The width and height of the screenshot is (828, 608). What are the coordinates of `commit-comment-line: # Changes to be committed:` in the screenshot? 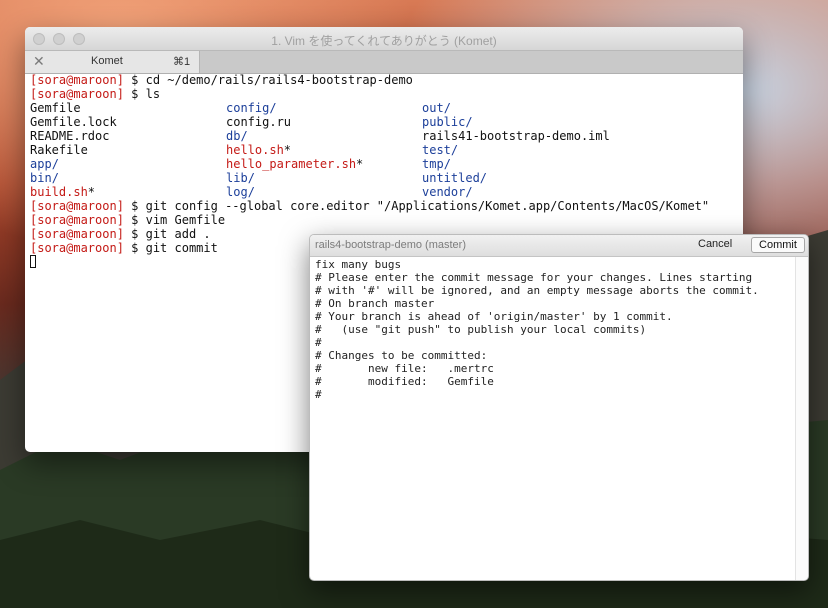 It's located at (401, 355).